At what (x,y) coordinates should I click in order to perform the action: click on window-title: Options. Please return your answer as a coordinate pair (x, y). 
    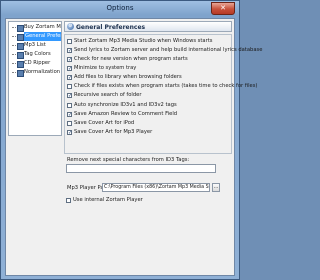
    Looking at the image, I should click on (120, 8).